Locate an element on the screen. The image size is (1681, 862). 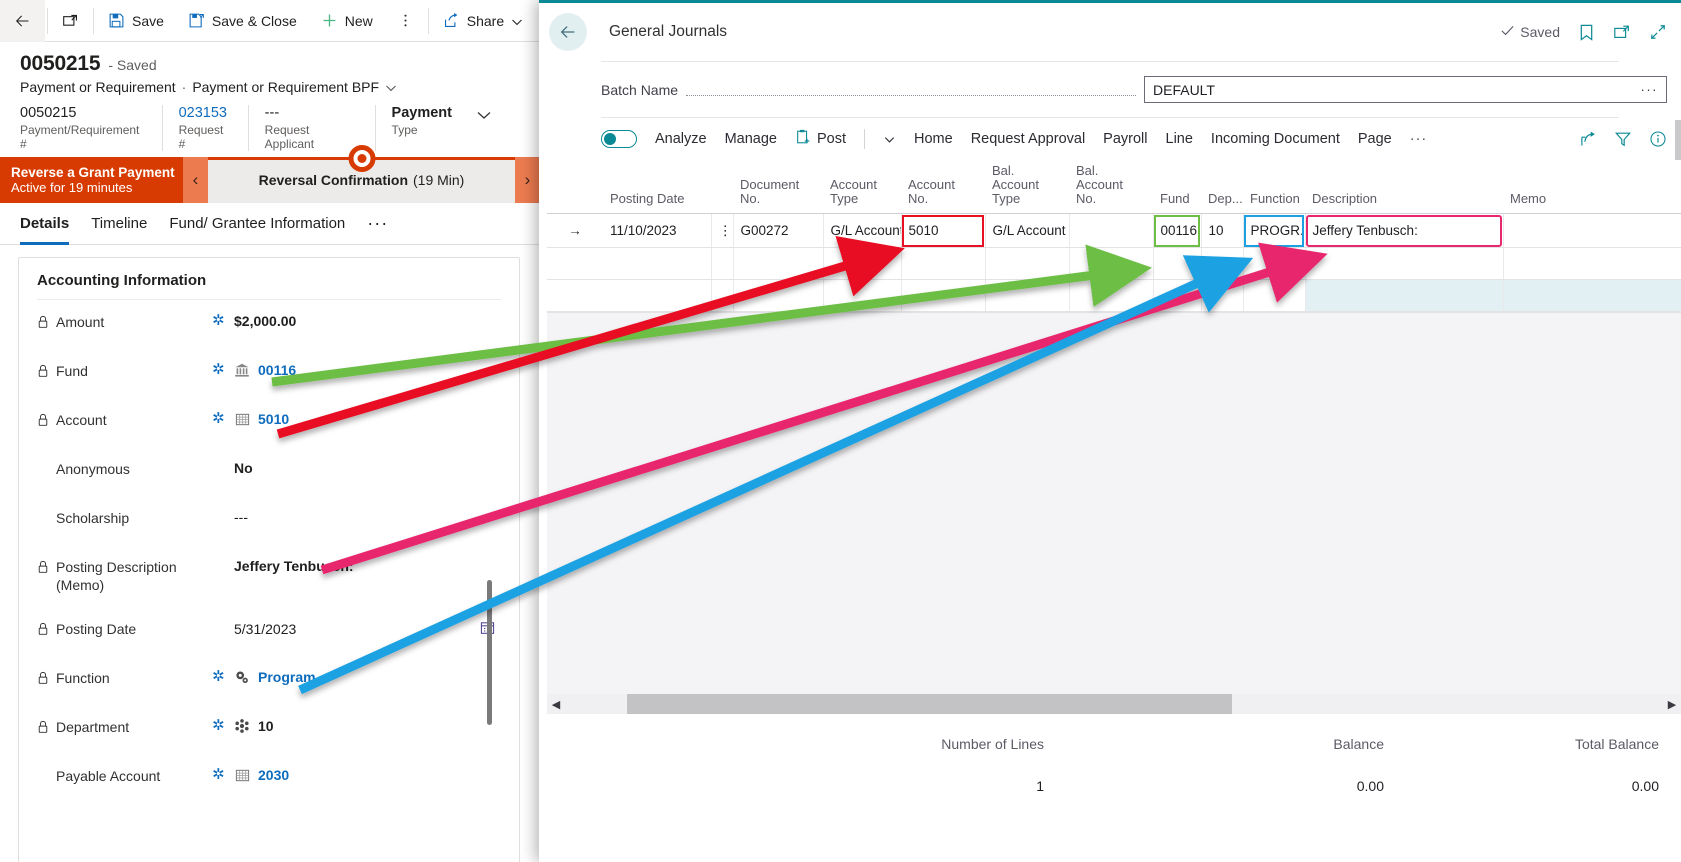
col-header-document-no: Document No. is located at coordinates (778, 187).